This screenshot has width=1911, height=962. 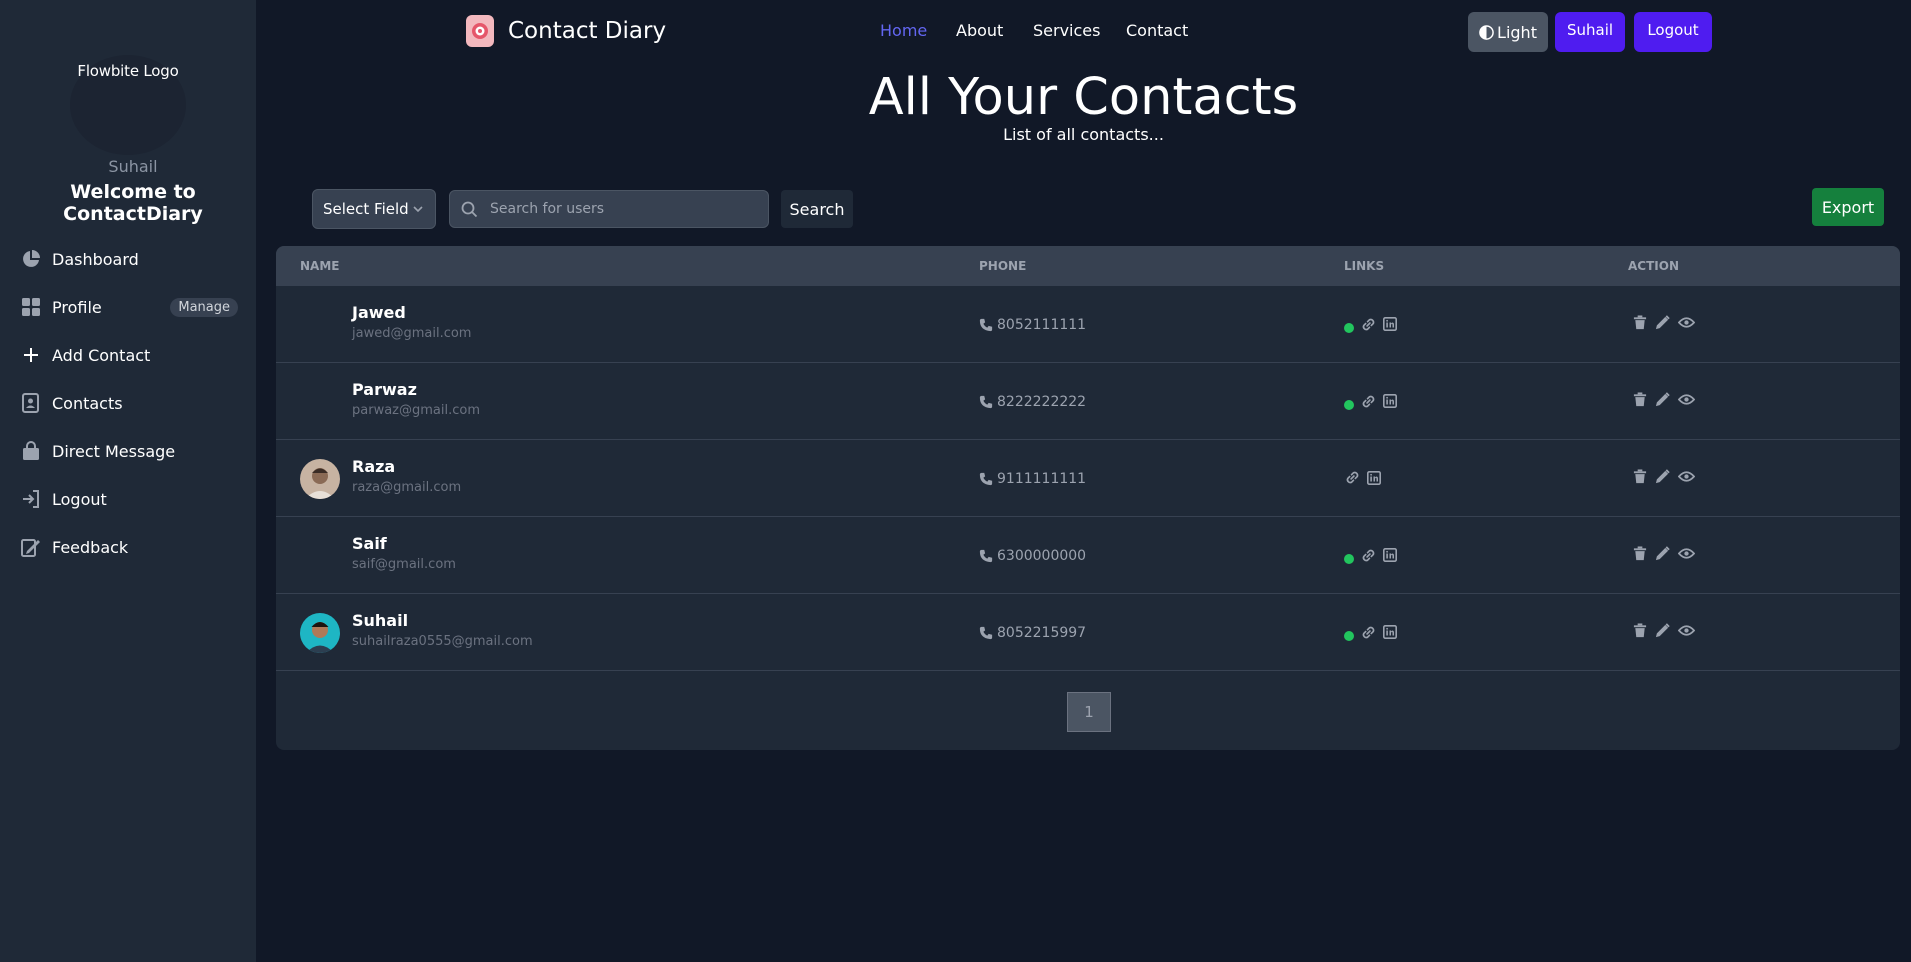 I want to click on brand-logo-icon, so click(x=480, y=31).